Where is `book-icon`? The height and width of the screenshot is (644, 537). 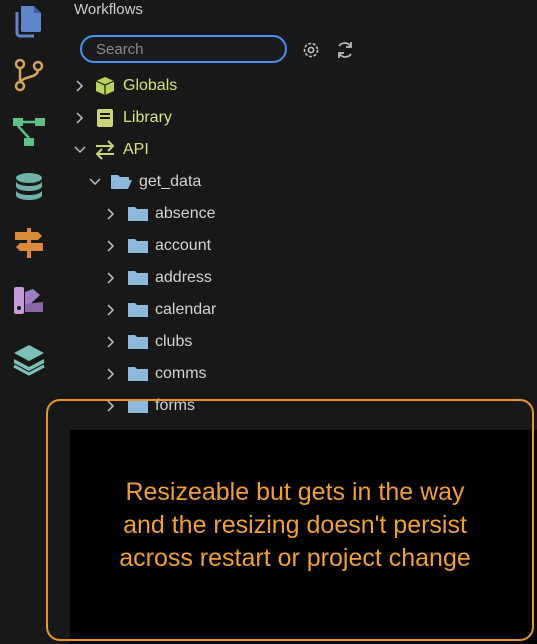 book-icon is located at coordinates (105, 118).